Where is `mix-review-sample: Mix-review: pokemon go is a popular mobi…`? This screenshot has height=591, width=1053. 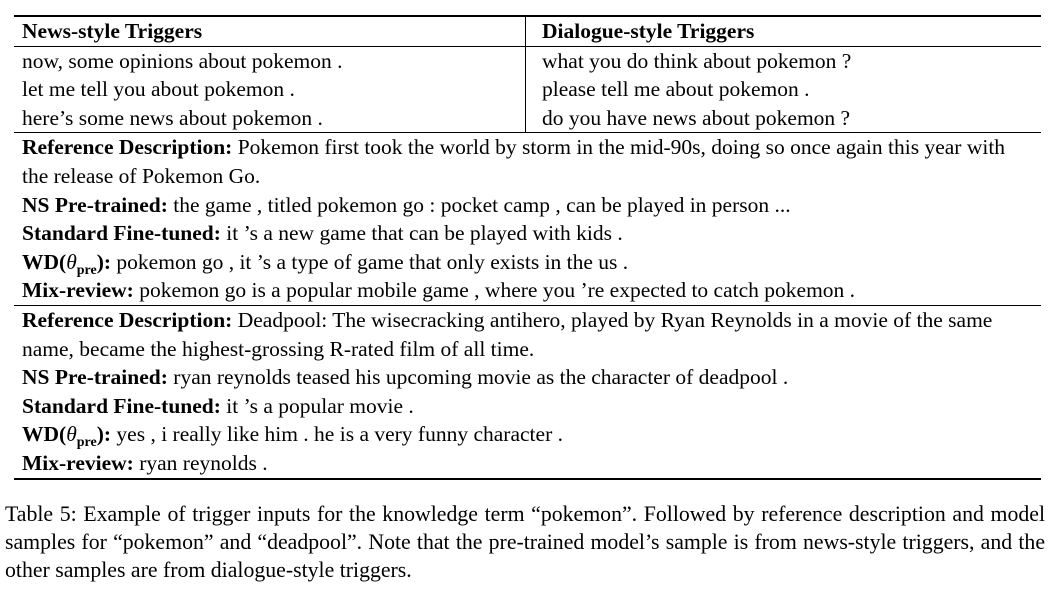
mix-review-sample: Mix-review: pokemon go is a popular mobi… is located at coordinates (527, 290).